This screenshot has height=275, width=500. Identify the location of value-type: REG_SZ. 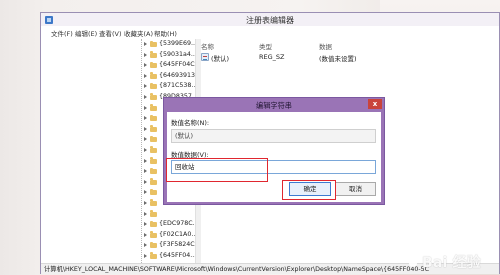
(272, 57).